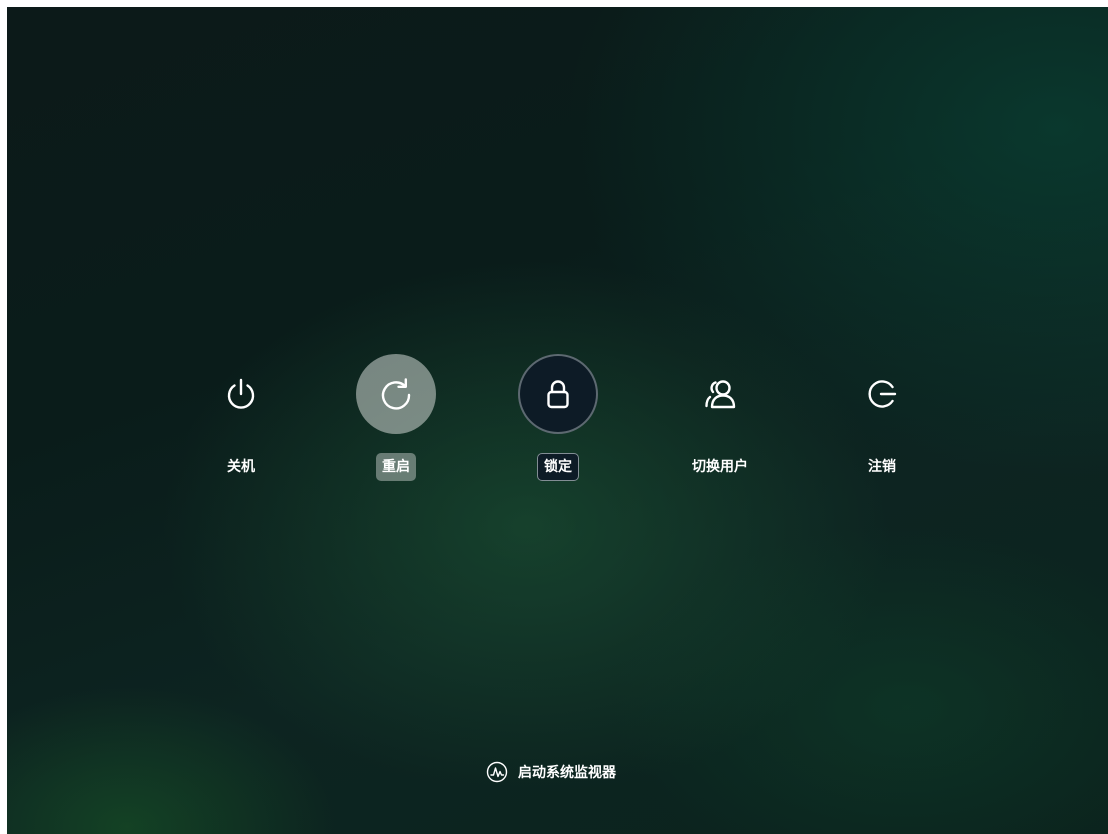 This screenshot has height=834, width=1108. I want to click on reboot-label: 重启, so click(396, 467).